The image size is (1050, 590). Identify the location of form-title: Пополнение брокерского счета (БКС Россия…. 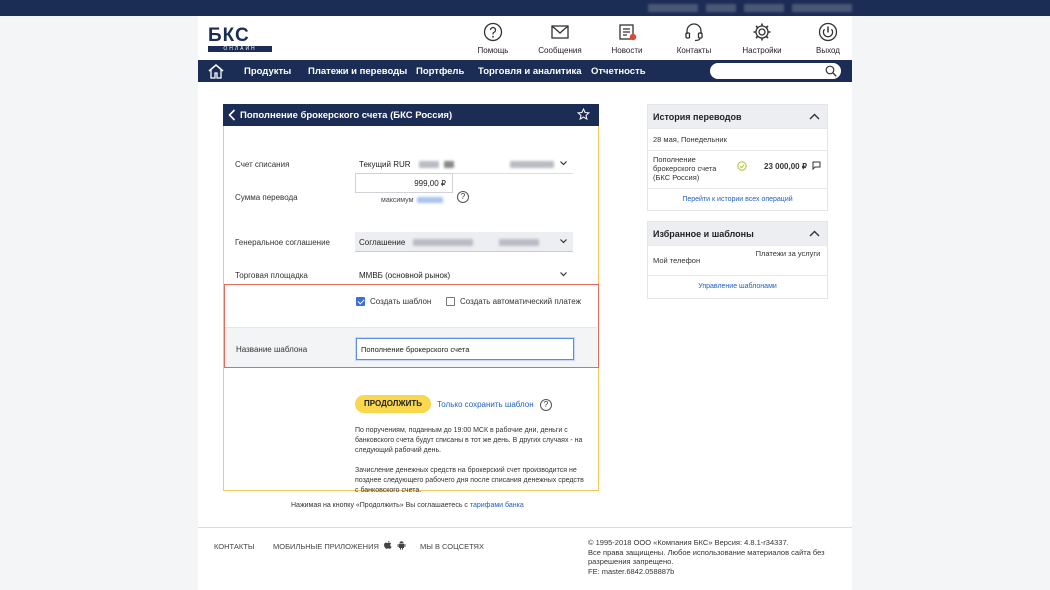
(346, 115).